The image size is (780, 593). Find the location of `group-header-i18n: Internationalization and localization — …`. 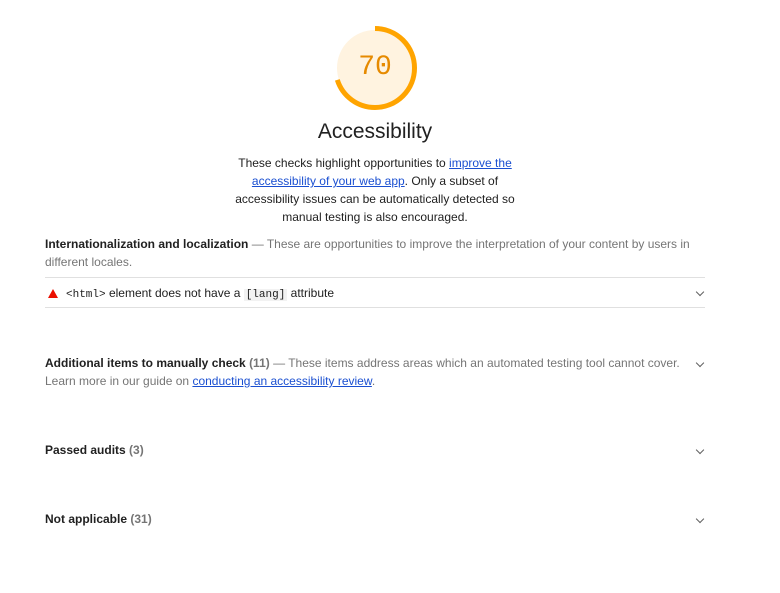

group-header-i18n: Internationalization and localization — … is located at coordinates (375, 253).